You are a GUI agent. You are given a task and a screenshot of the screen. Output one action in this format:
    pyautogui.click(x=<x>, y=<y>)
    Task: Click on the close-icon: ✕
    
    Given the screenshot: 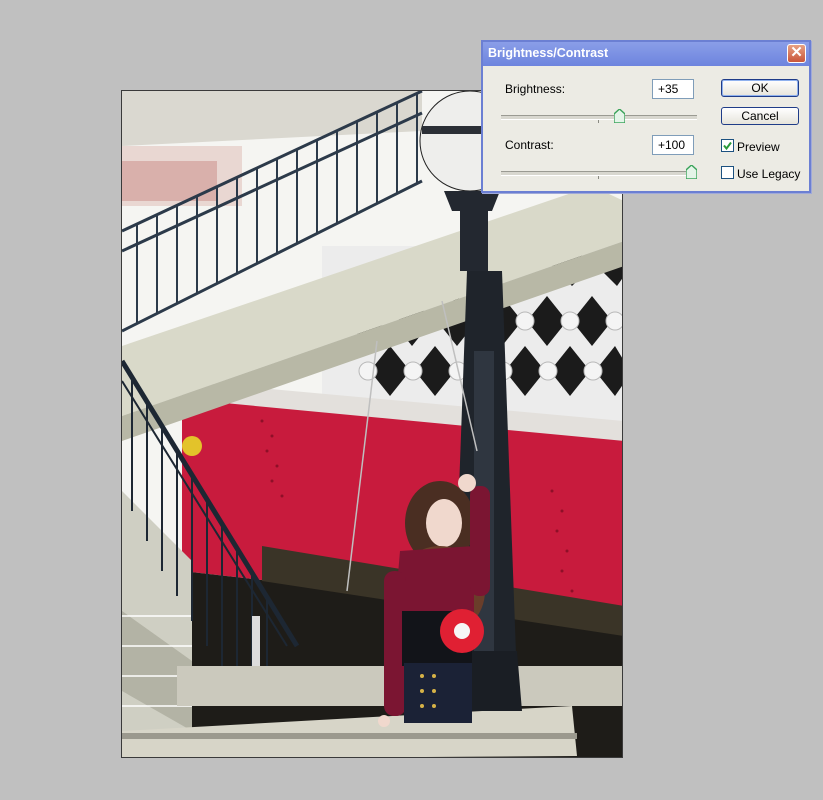 What is the action you would take?
    pyautogui.click(x=796, y=52)
    